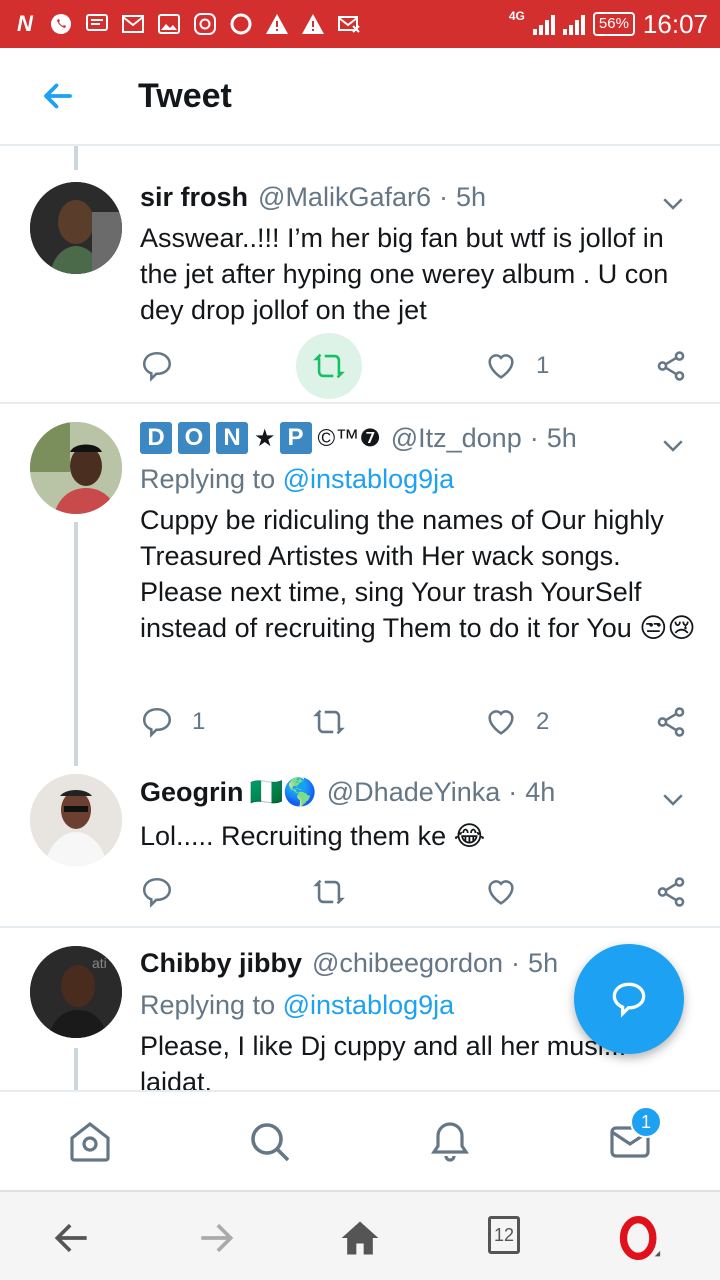  I want to click on instagram-icon, so click(205, 24).